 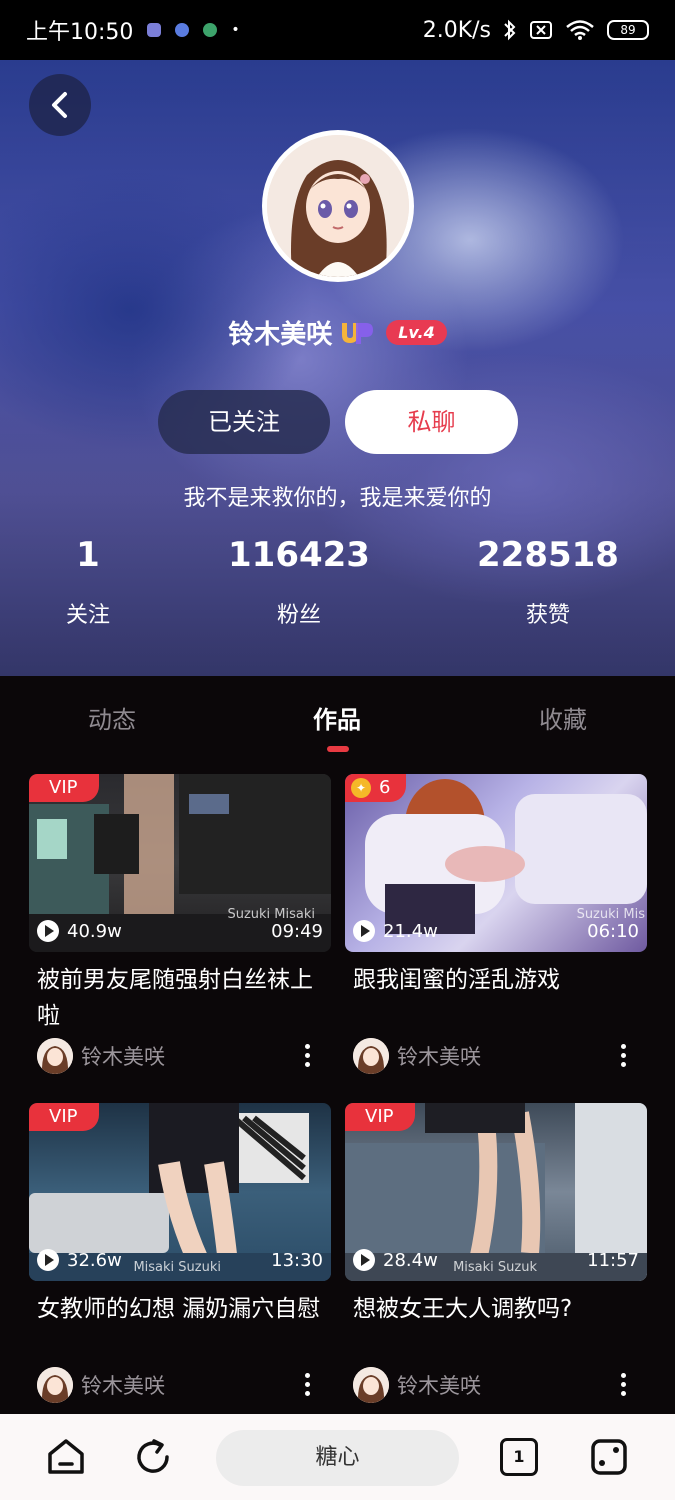 I want to click on coin-icon: ✦, so click(x=361, y=788).